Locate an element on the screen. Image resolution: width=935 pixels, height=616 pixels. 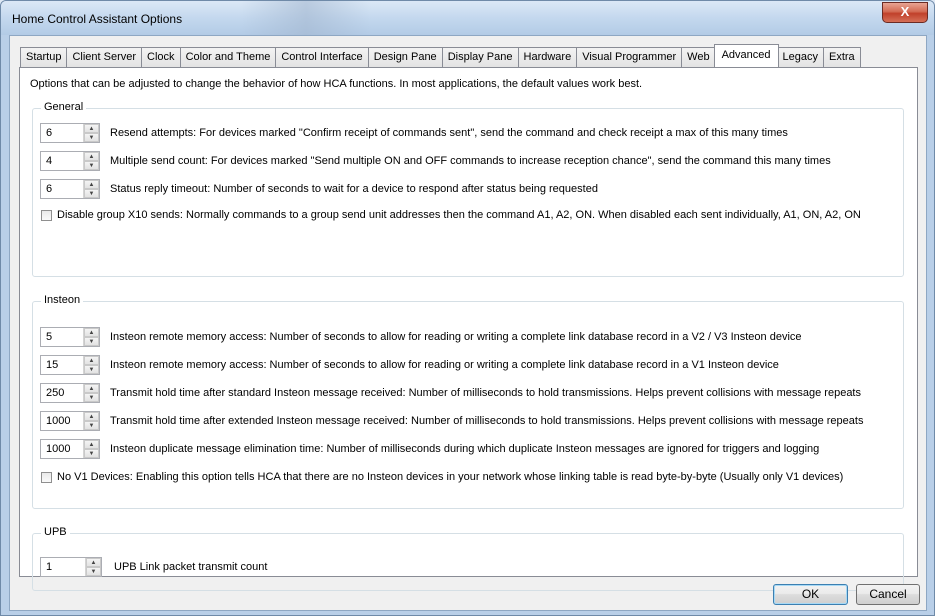
upb-row-transmit-count: 1 ▲ ▼ UPB Link packet transmit count is located at coordinates (153, 567).